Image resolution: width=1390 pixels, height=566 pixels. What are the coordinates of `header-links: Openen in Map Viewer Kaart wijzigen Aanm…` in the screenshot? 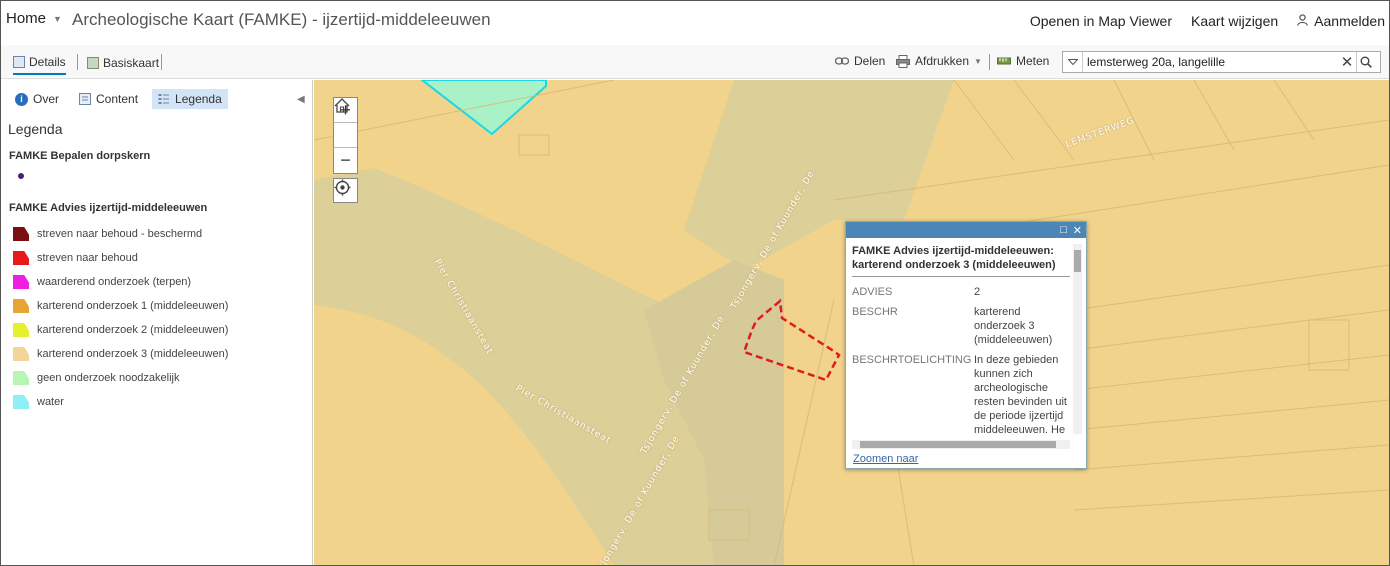 It's located at (1207, 21).